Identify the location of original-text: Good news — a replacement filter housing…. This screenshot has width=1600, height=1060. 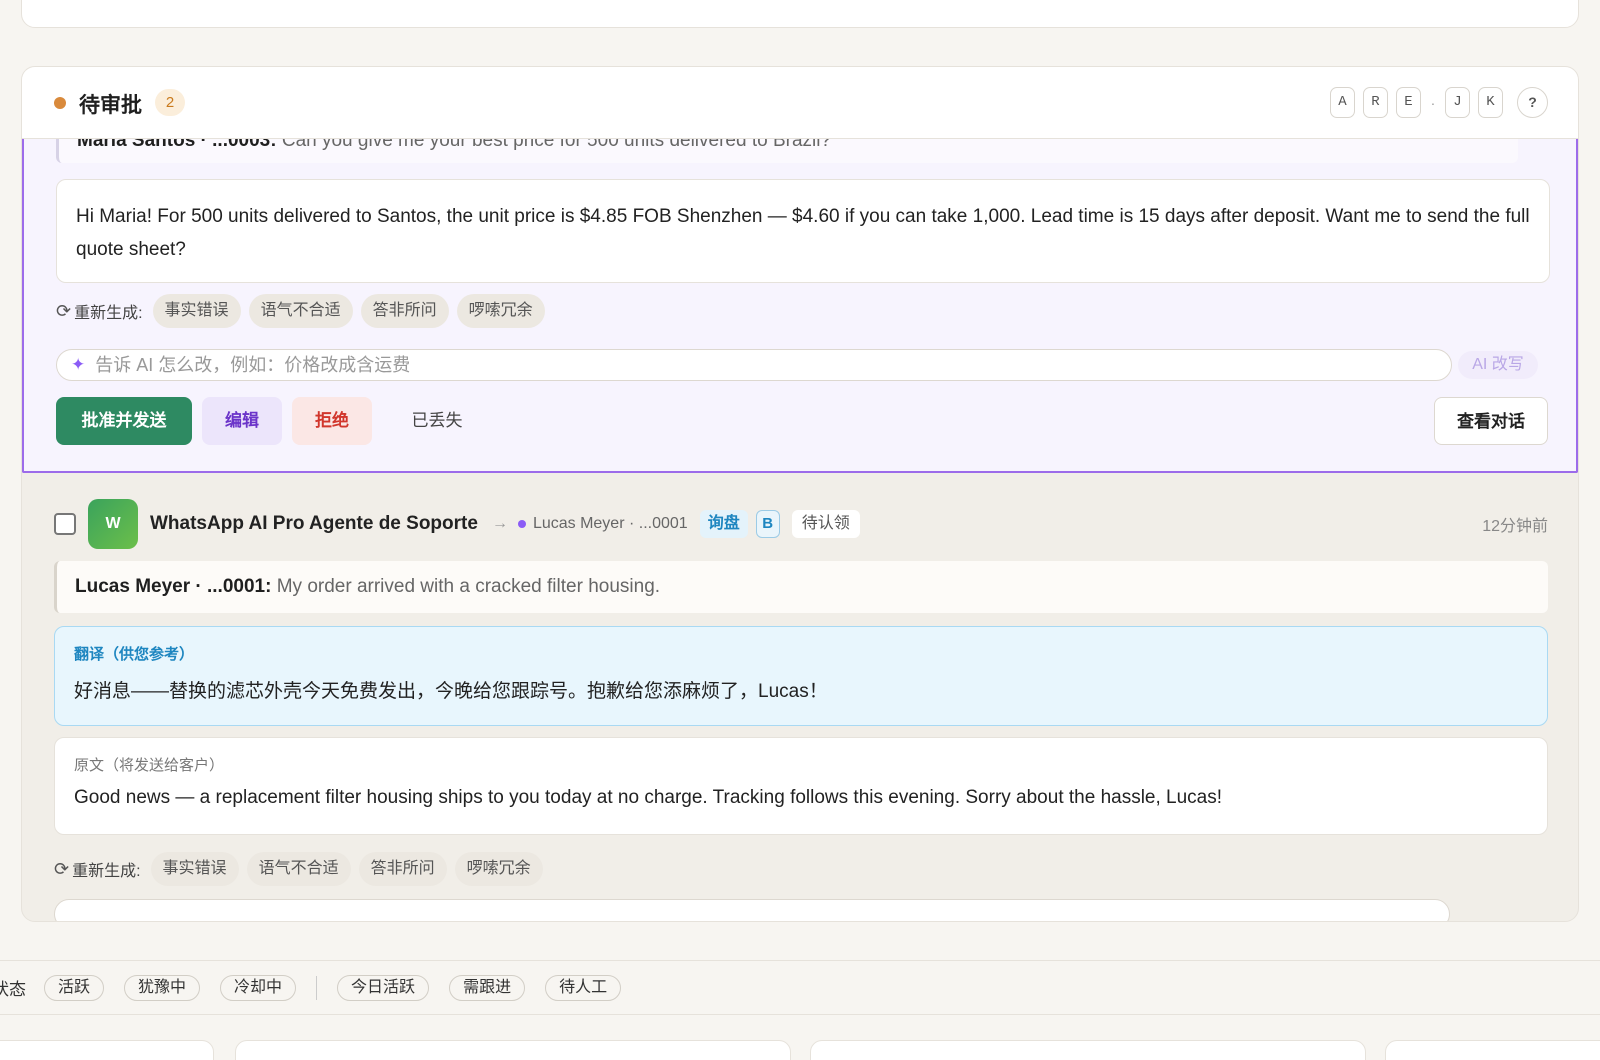
(648, 797).